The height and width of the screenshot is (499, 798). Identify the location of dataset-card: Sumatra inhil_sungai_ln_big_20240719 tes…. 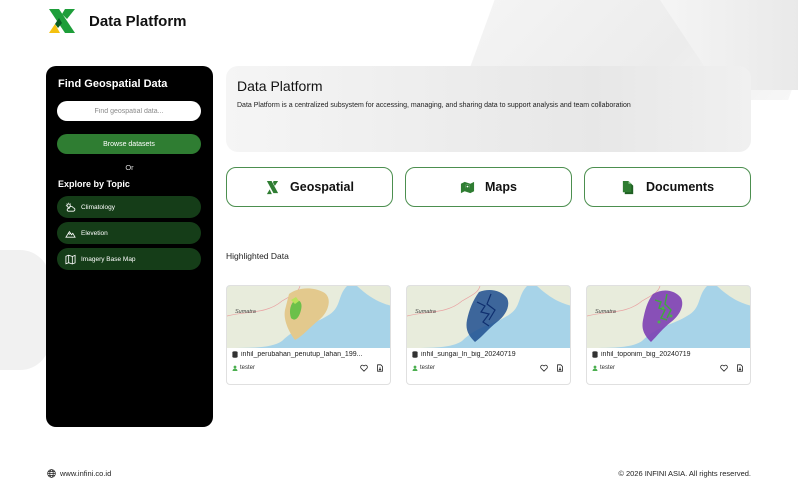
(488, 335).